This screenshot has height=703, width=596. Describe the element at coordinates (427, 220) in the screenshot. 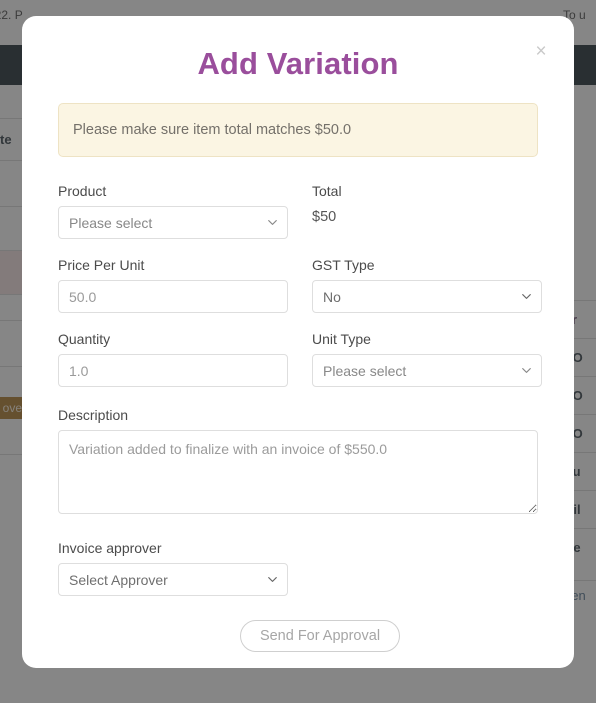

I see `total-field: Total $50` at that location.